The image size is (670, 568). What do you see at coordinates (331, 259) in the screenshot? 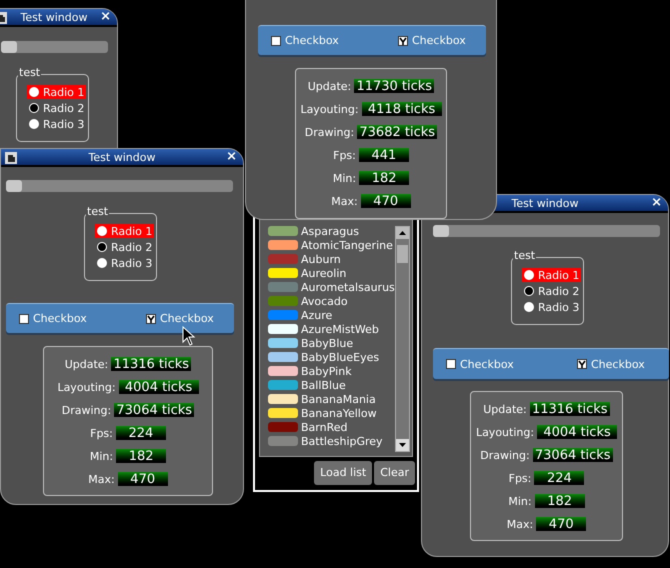
I see `list-item: Auburn` at bounding box center [331, 259].